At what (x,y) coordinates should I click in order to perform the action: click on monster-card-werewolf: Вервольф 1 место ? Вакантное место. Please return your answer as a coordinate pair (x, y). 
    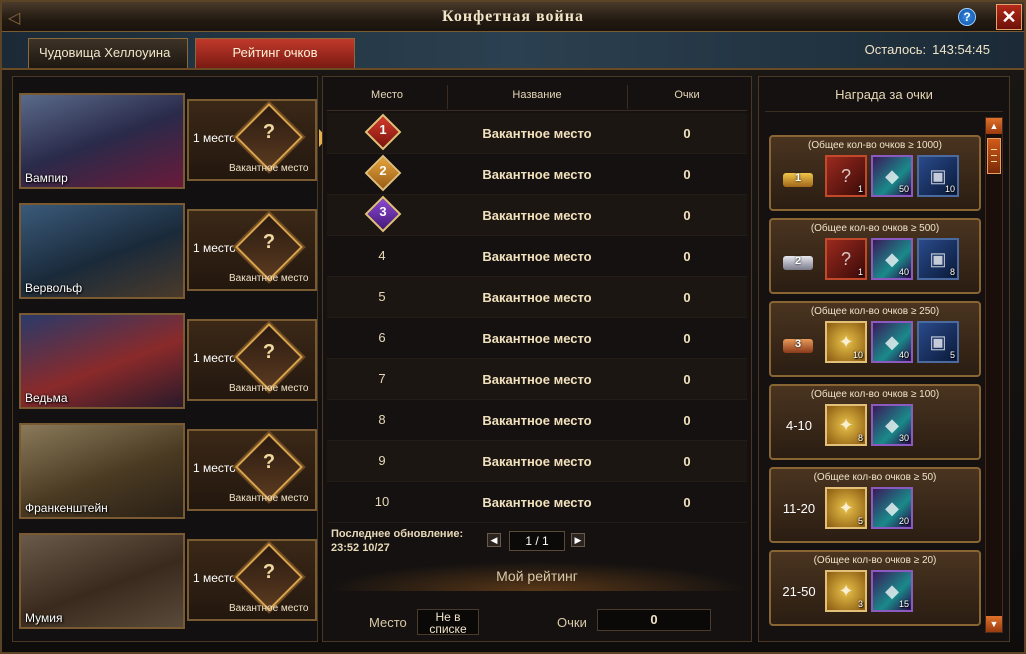
    Looking at the image, I should click on (168, 250).